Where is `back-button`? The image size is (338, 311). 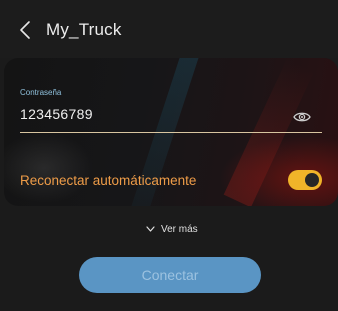 back-button is located at coordinates (26, 30).